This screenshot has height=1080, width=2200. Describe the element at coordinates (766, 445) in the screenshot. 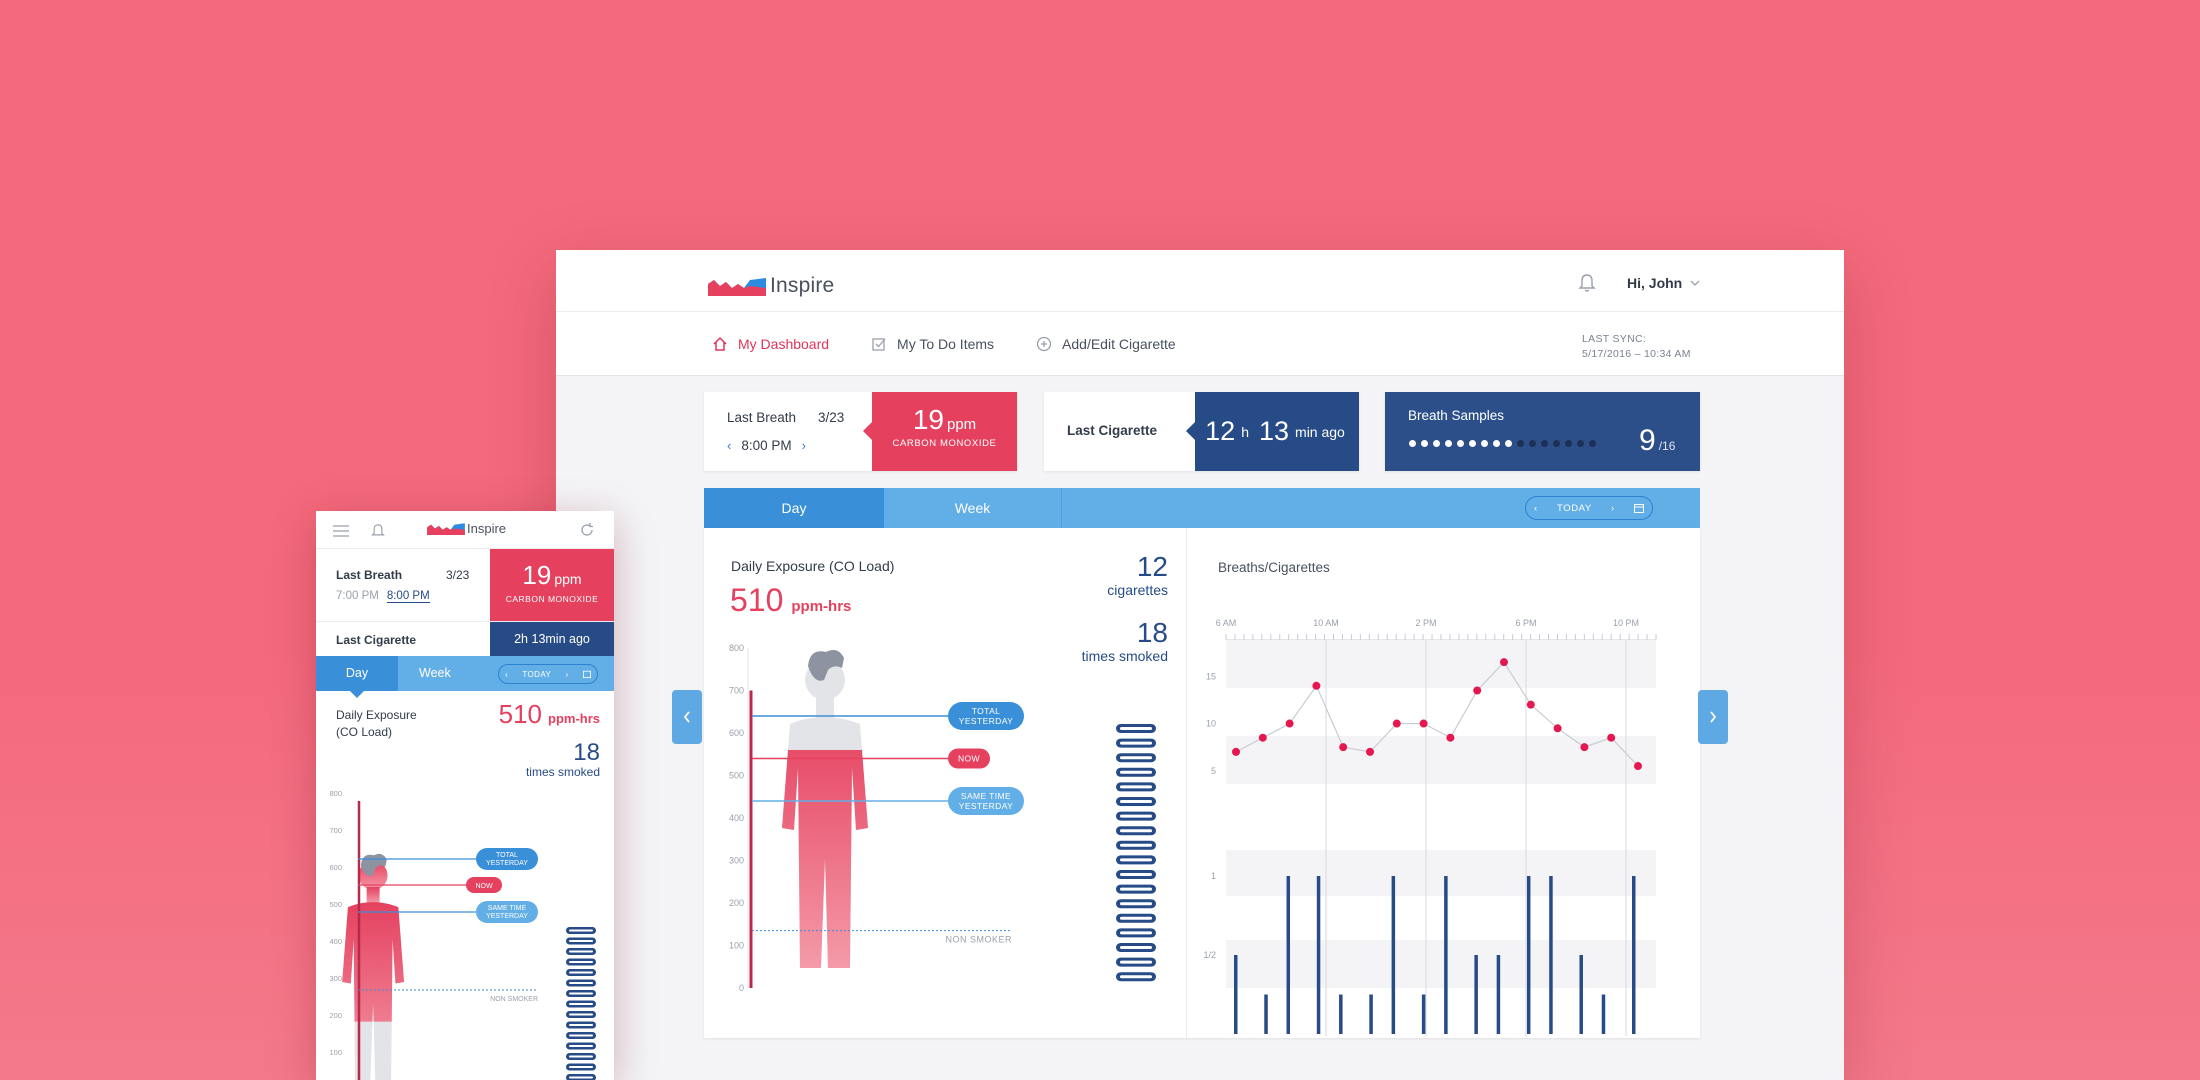

I see `last-breath-time-picker: ‹ 8:00 PM ›` at that location.